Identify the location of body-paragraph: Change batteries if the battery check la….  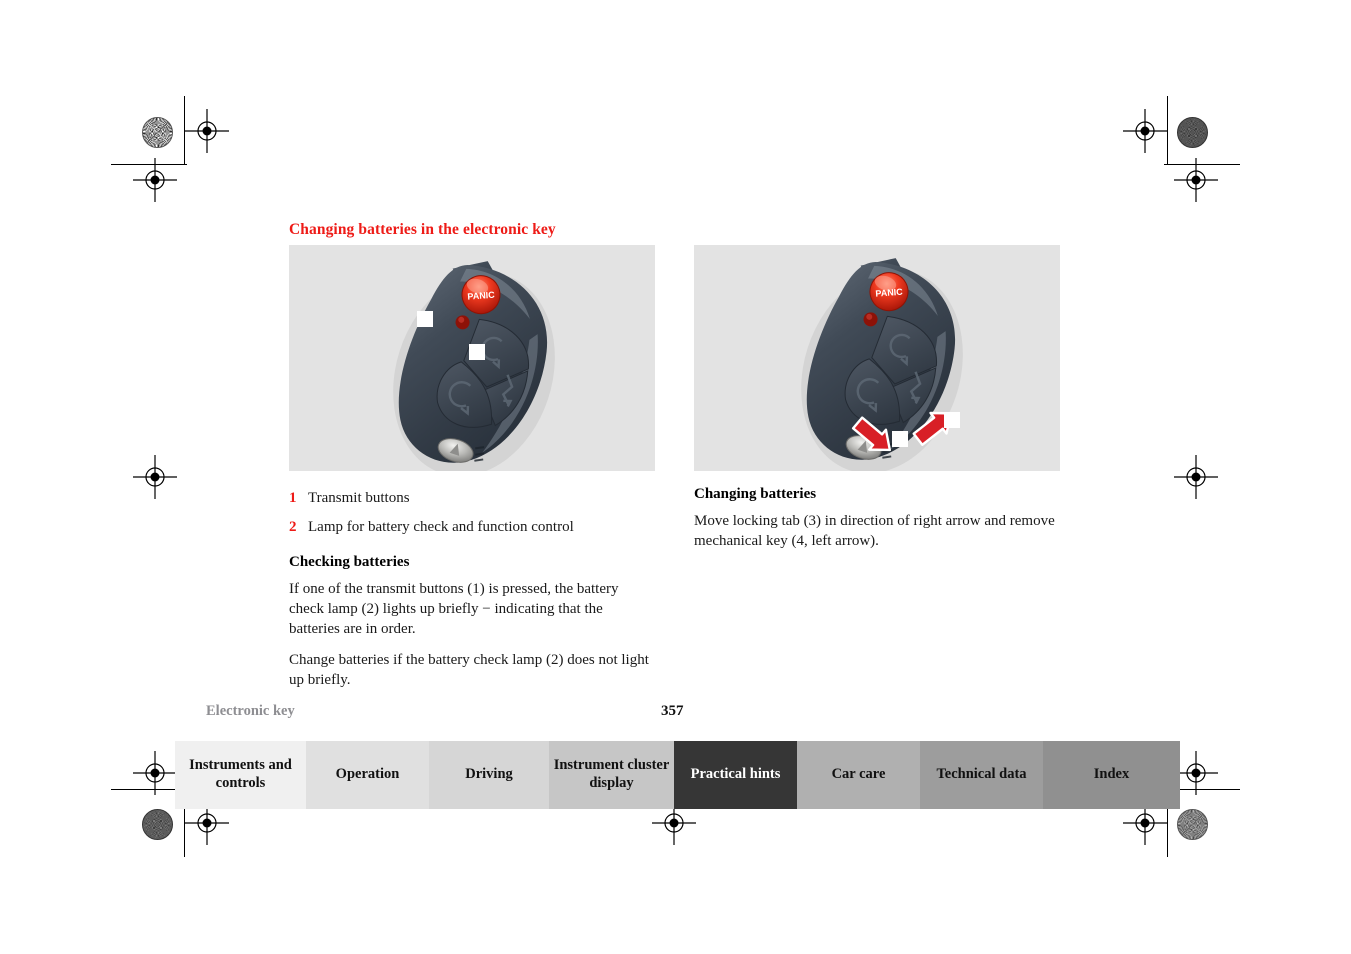
(469, 669).